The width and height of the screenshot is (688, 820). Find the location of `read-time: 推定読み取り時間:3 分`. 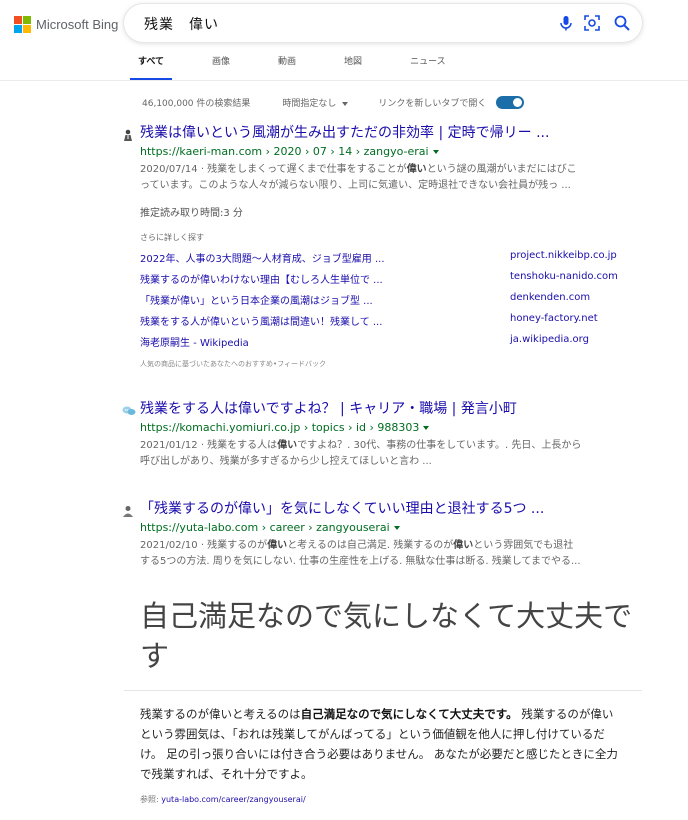

read-time: 推定読み取り時間:3 分 is located at coordinates (191, 213).